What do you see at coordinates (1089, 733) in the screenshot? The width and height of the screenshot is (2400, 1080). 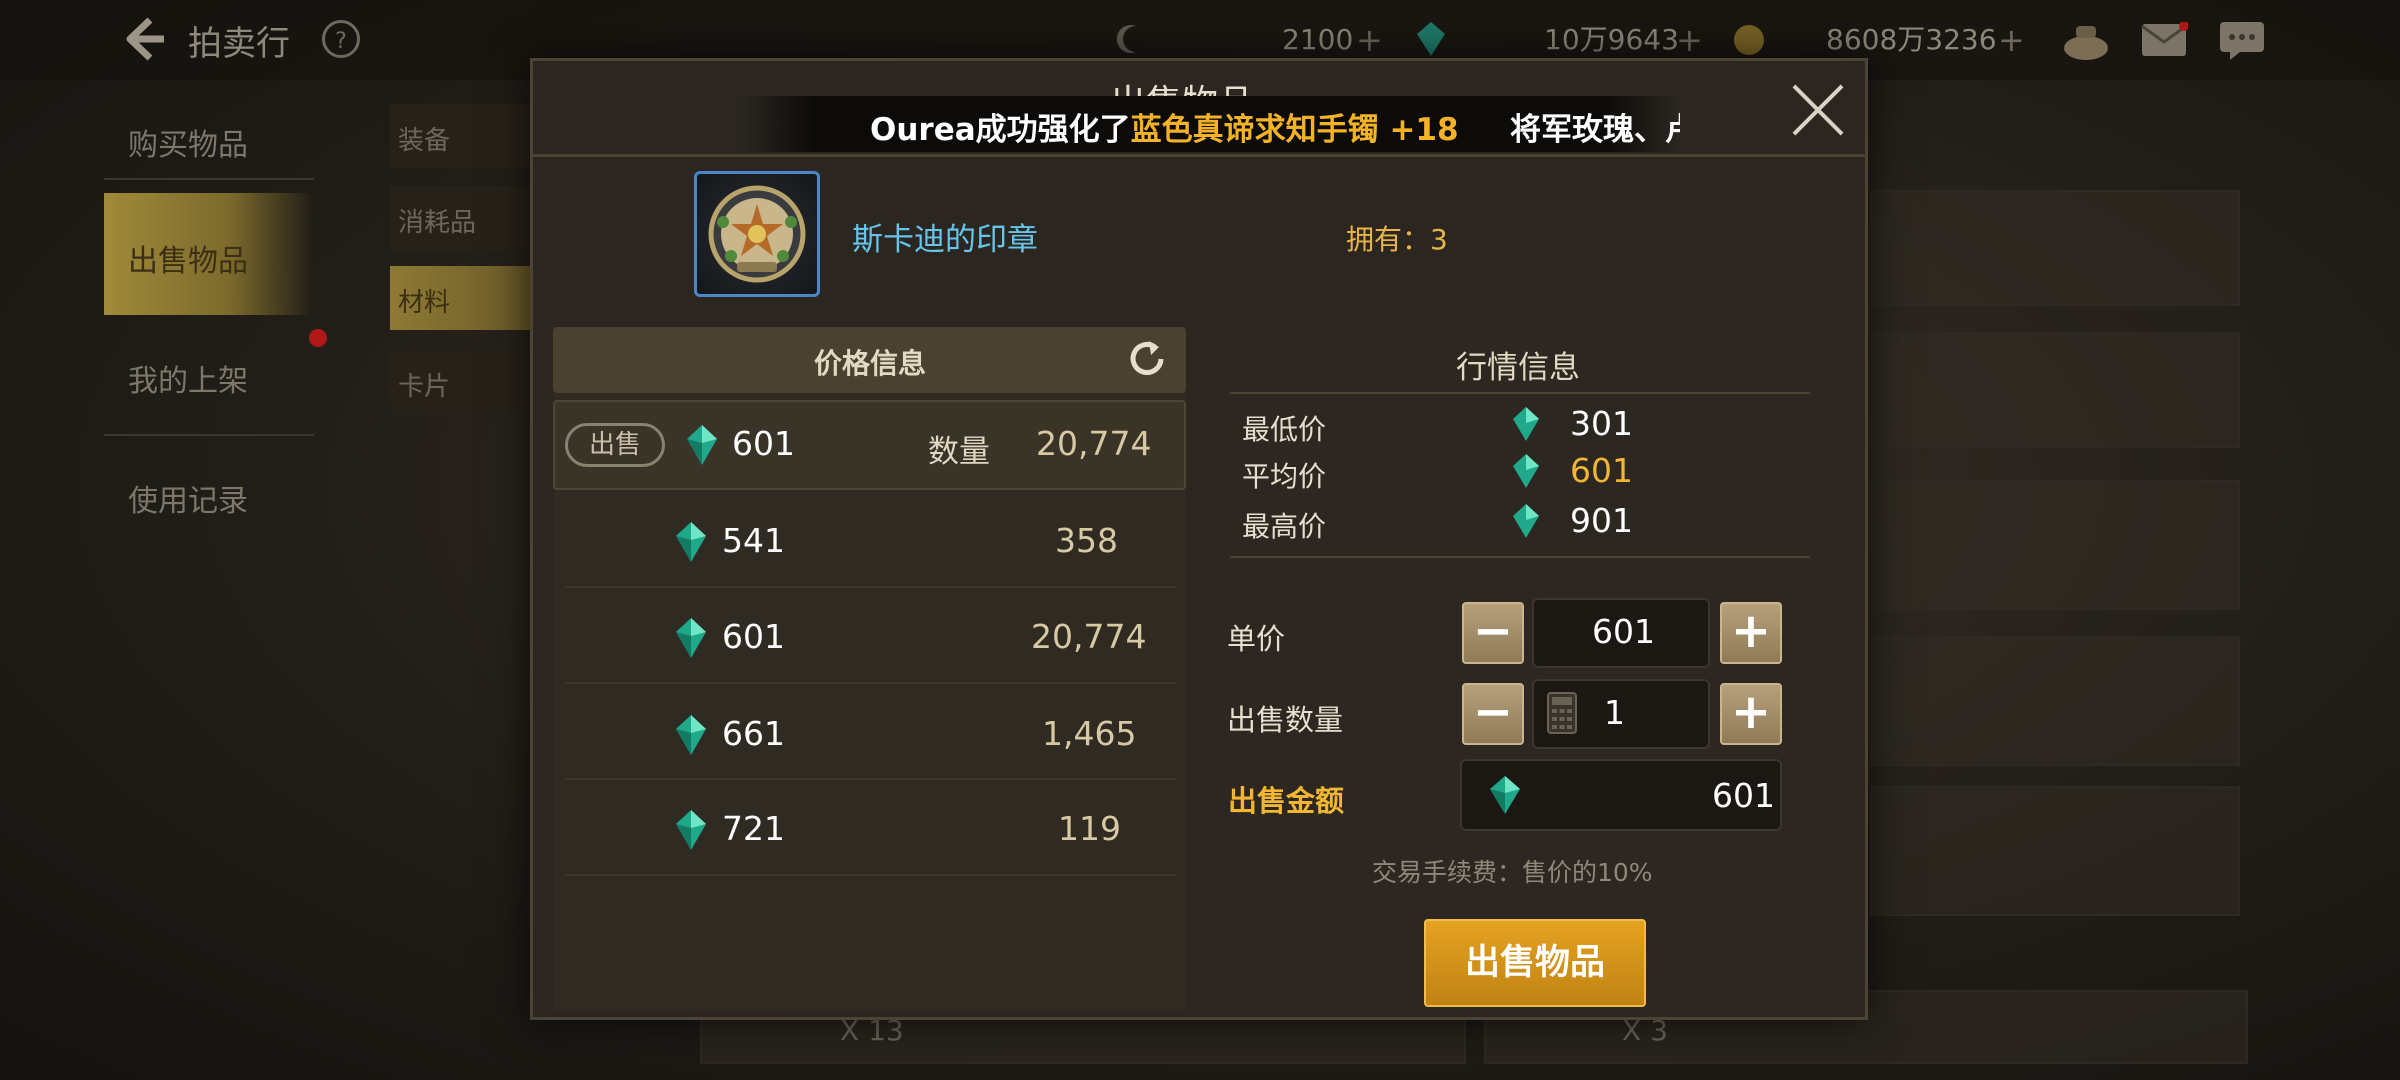 I see `row-qty: 1,465` at bounding box center [1089, 733].